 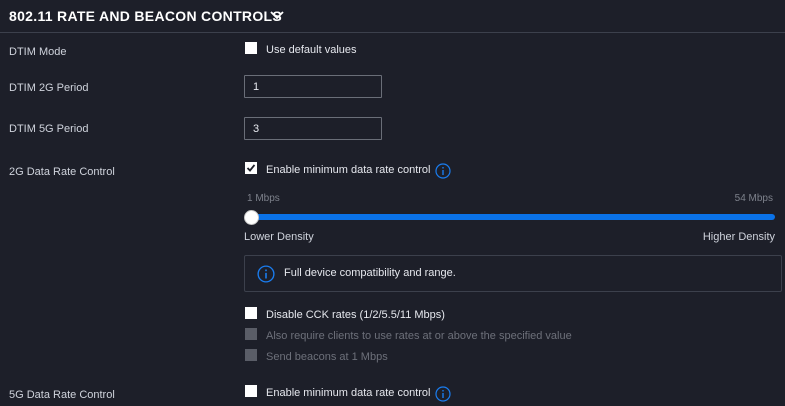 I want to click on slider-max-label: 54 Mbps, so click(x=753, y=198).